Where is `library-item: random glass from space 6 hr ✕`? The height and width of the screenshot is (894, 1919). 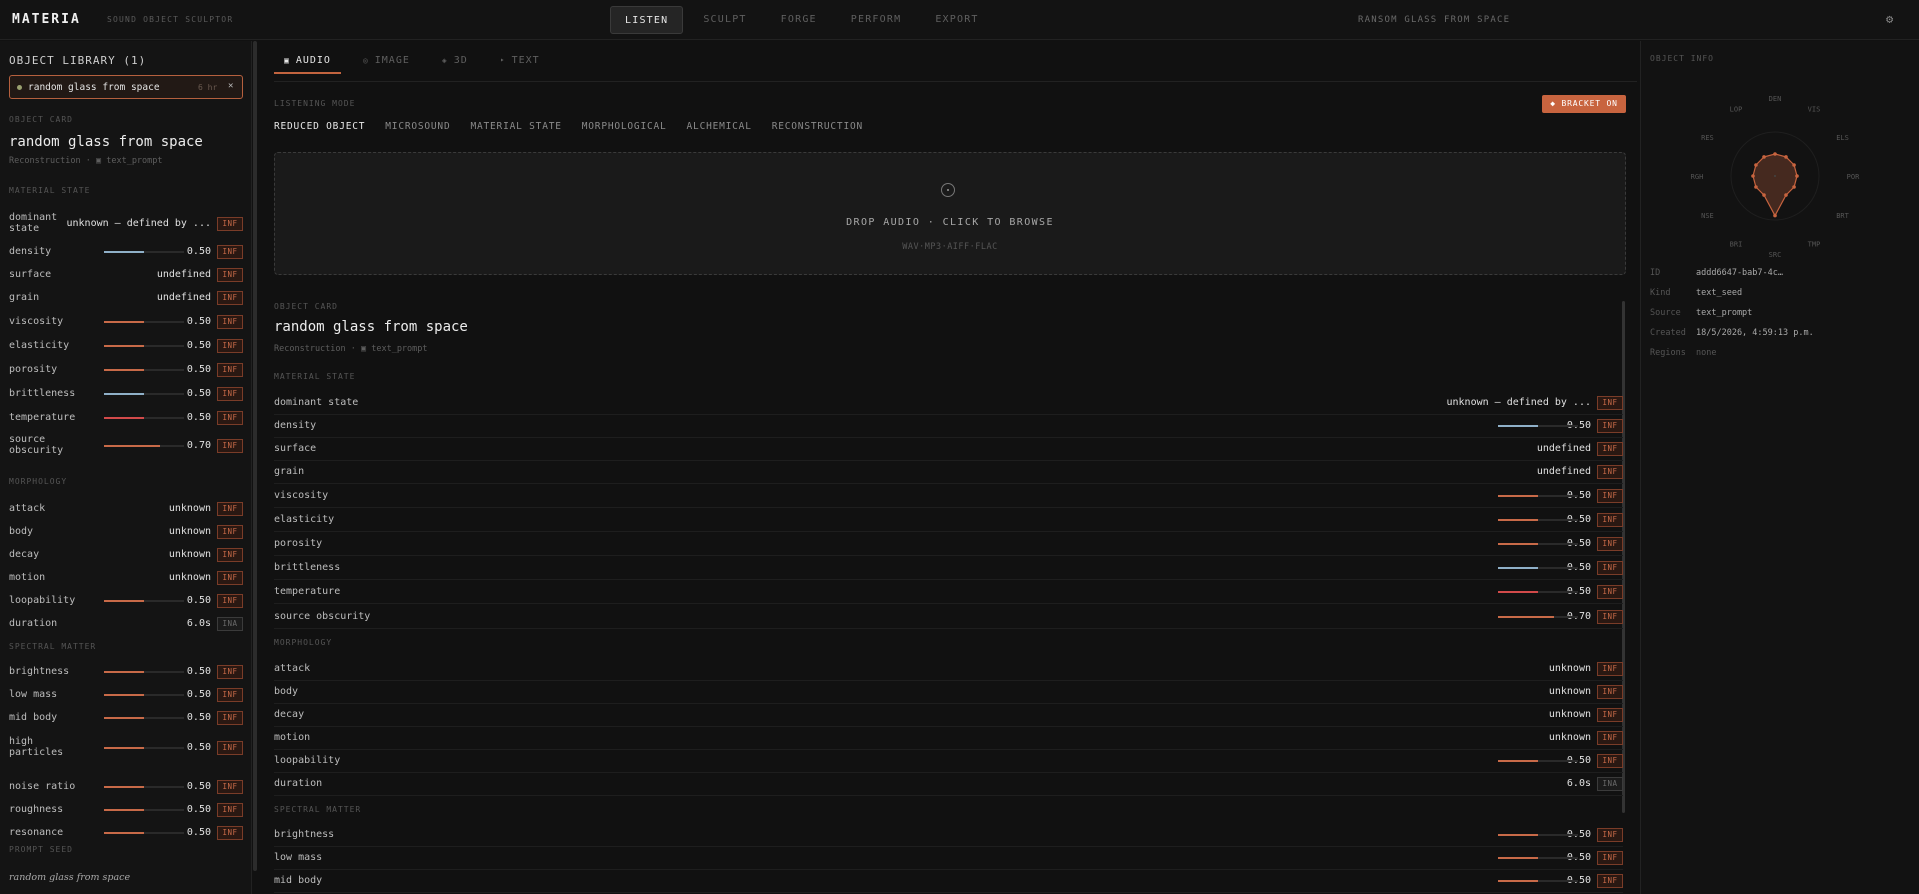 library-item: random glass from space 6 hr ✕ is located at coordinates (126, 87).